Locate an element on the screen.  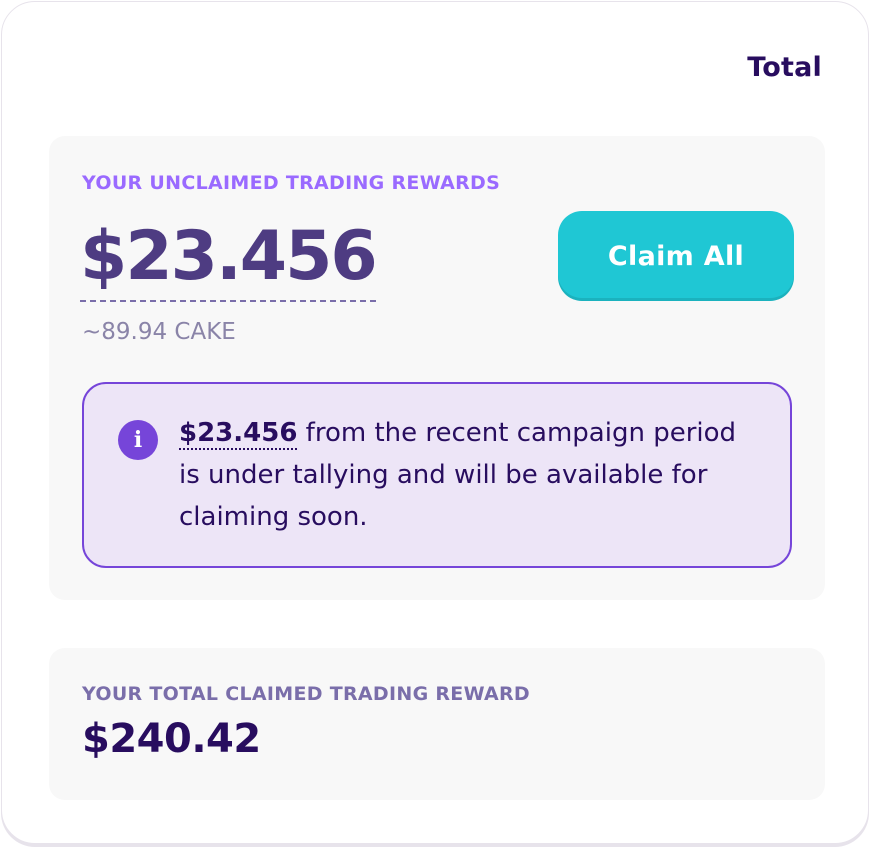
info-icon: i is located at coordinates (138, 440).